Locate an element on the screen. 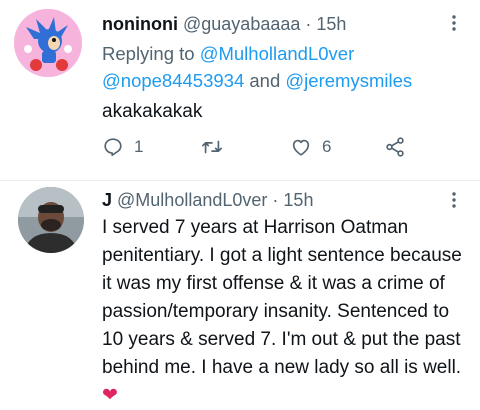  user-handle: @MulhollandL0ver is located at coordinates (192, 200).